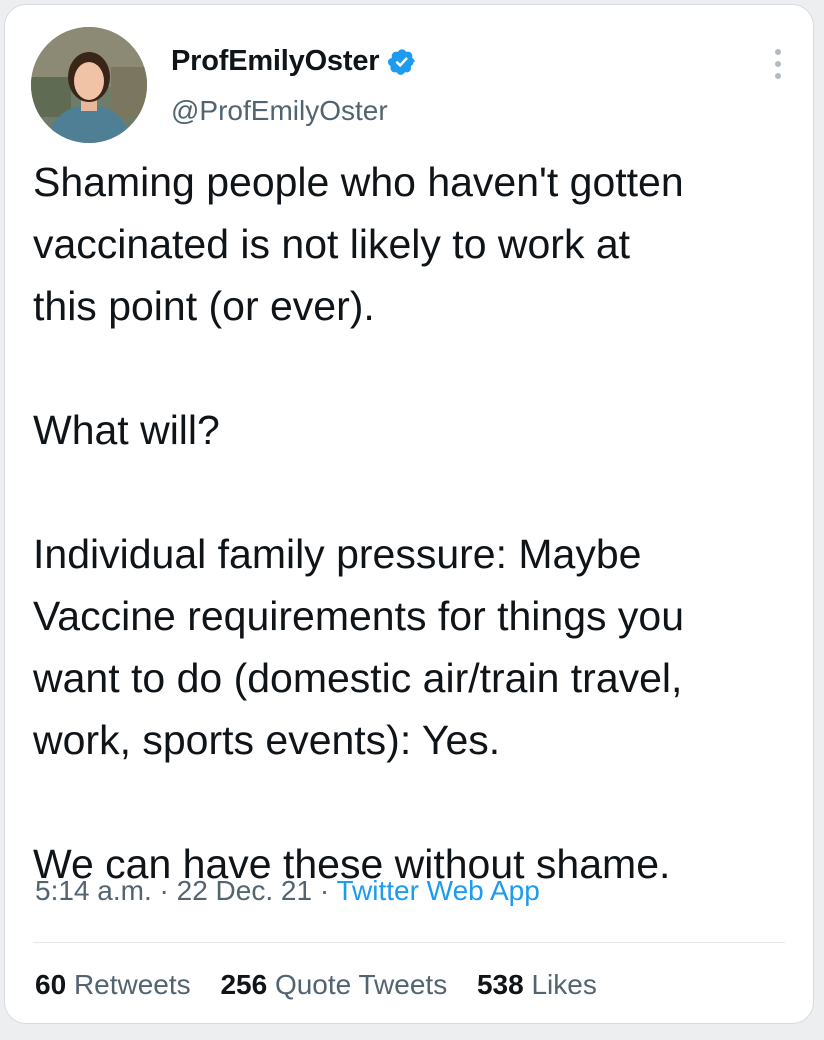 Image resolution: width=824 pixels, height=1040 pixels. I want to click on quote-tweets-count: 256, so click(244, 984).